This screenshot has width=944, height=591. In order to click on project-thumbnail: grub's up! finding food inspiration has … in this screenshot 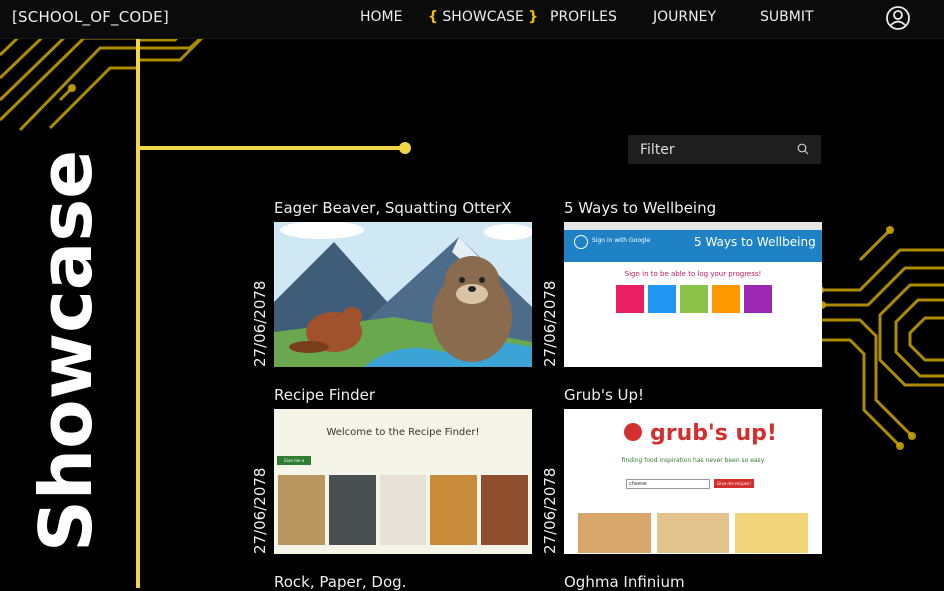, I will do `click(693, 481)`.